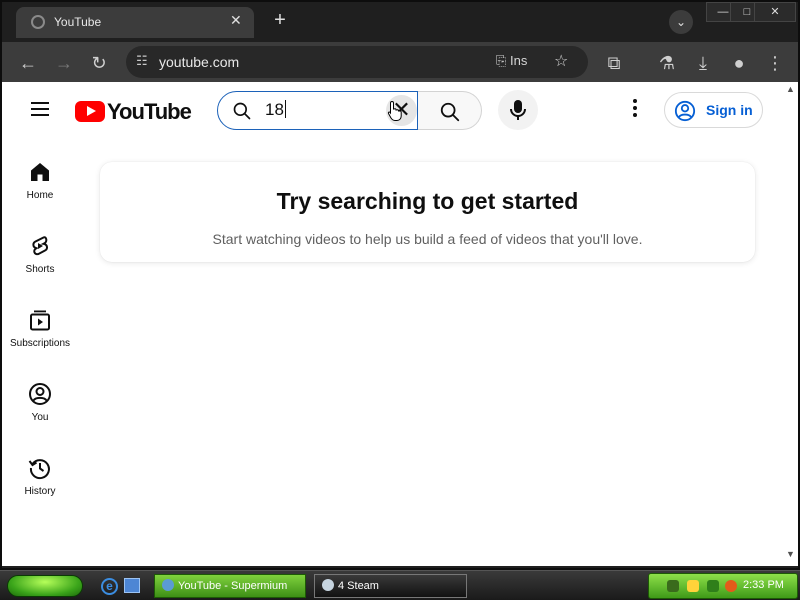  I want to click on shorts-icon, so click(40, 246).